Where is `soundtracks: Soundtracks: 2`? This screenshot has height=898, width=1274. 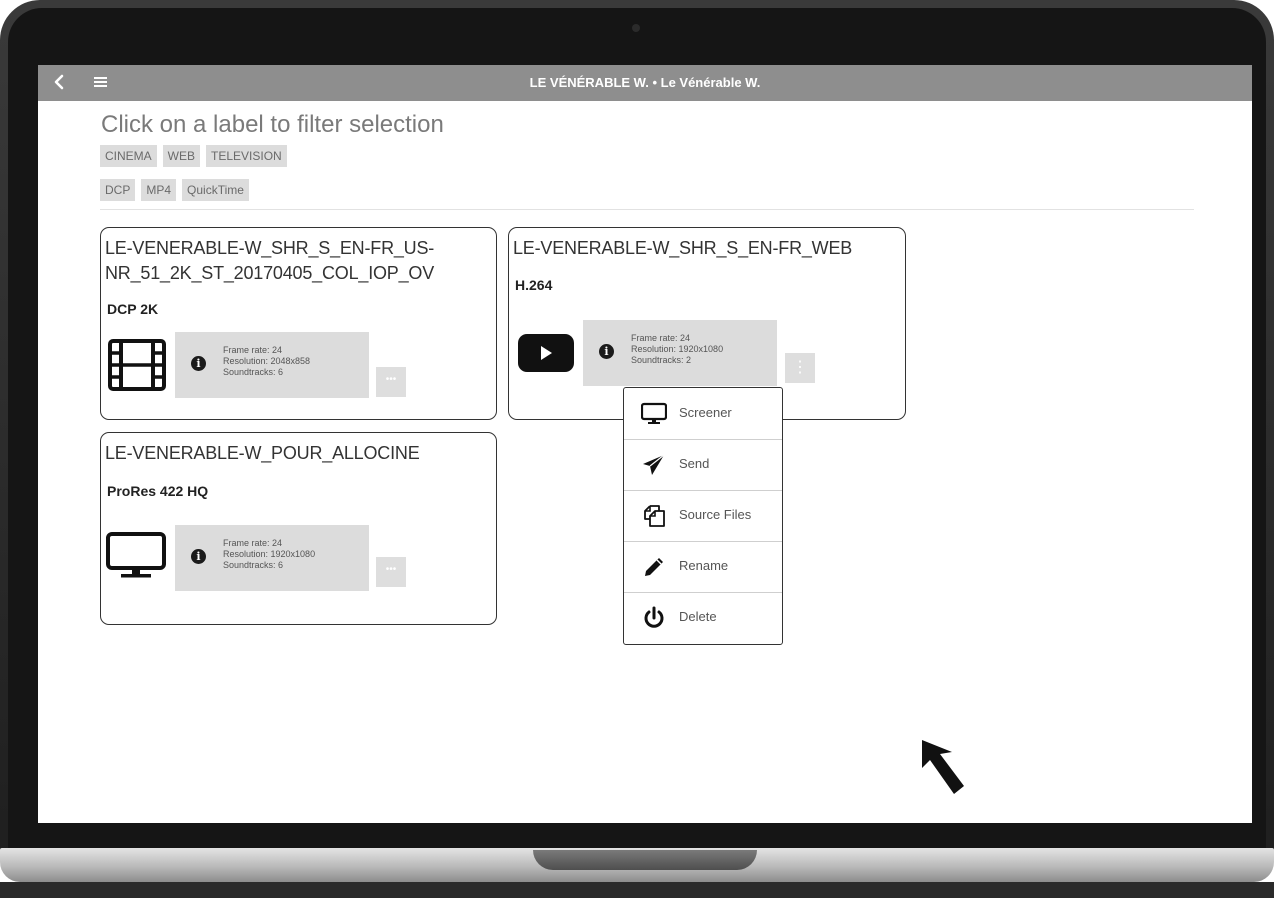 soundtracks: Soundtracks: 2 is located at coordinates (661, 360).